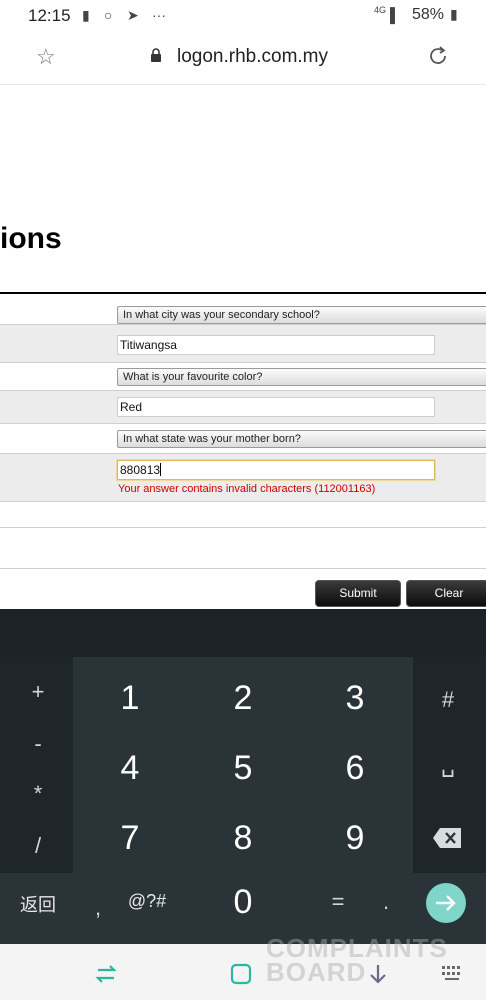 The image size is (486, 1000). Describe the element at coordinates (140, 470) in the screenshot. I see `security-answer-3-value: 880813` at that location.